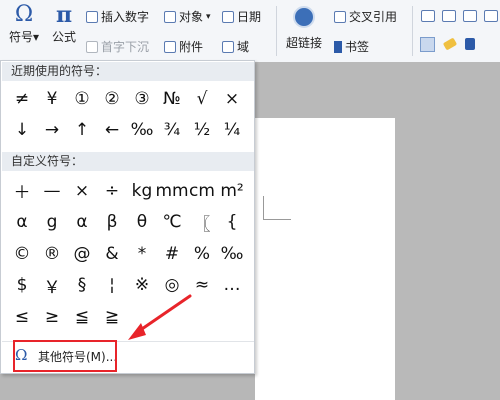  What do you see at coordinates (63, 37) in the screenshot?
I see `formula-label: 公式` at bounding box center [63, 37].